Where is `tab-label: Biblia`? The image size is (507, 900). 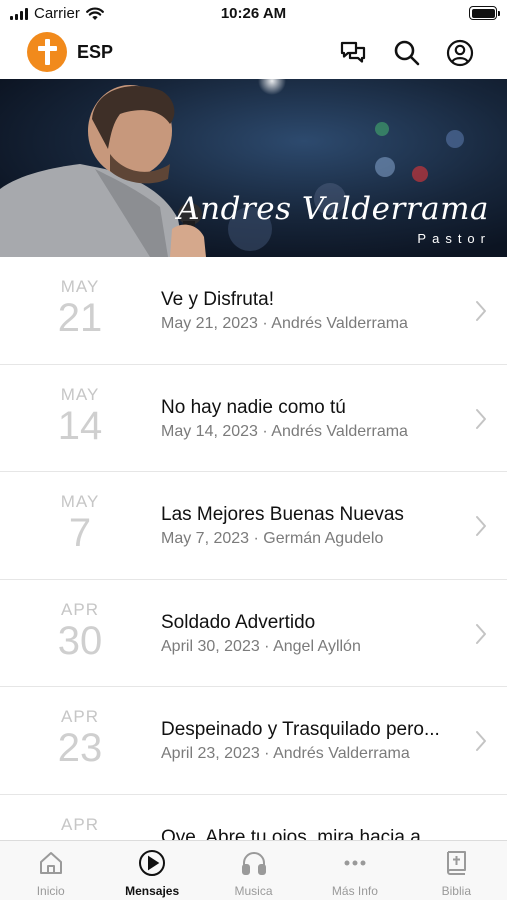 tab-label: Biblia is located at coordinates (456, 891).